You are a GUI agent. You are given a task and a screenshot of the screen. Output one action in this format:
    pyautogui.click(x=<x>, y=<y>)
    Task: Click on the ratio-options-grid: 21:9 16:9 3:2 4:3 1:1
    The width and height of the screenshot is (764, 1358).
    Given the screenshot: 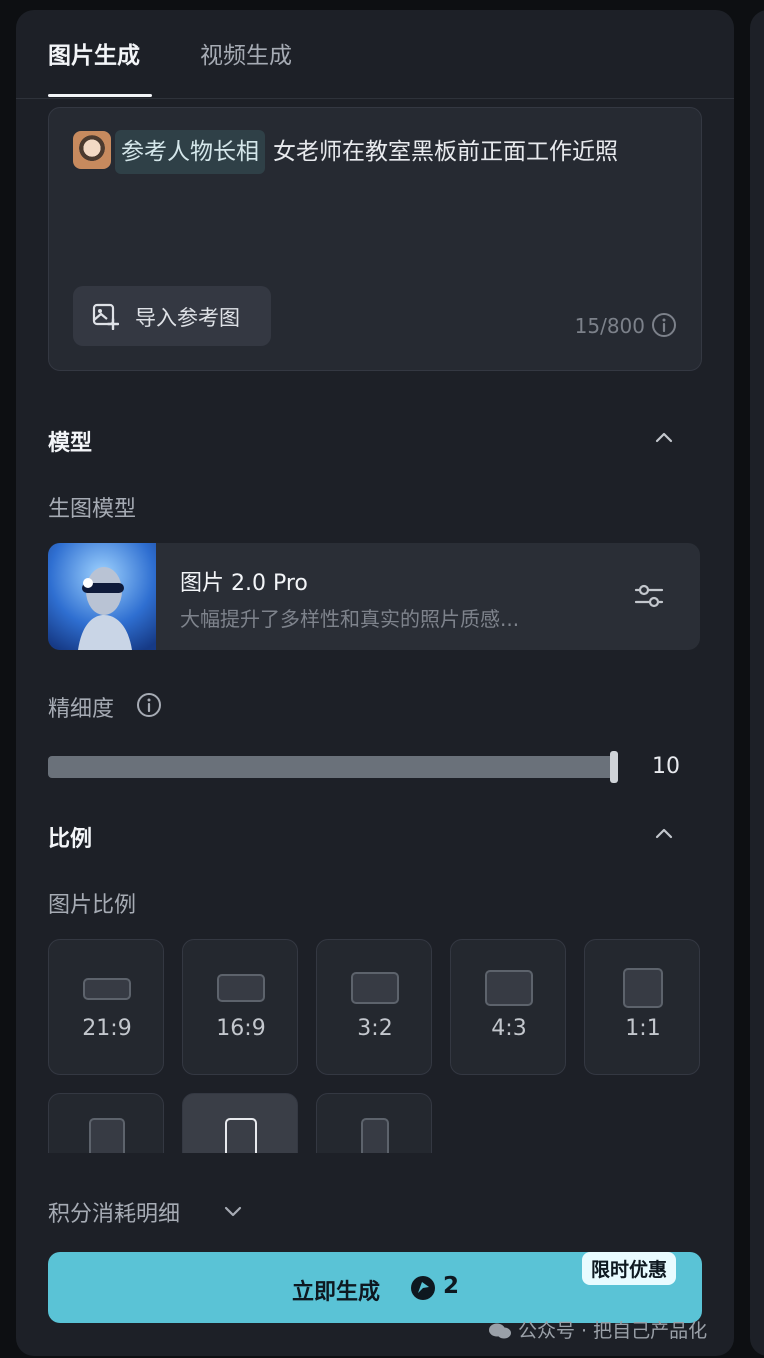 What is the action you would take?
    pyautogui.click(x=378, y=1046)
    